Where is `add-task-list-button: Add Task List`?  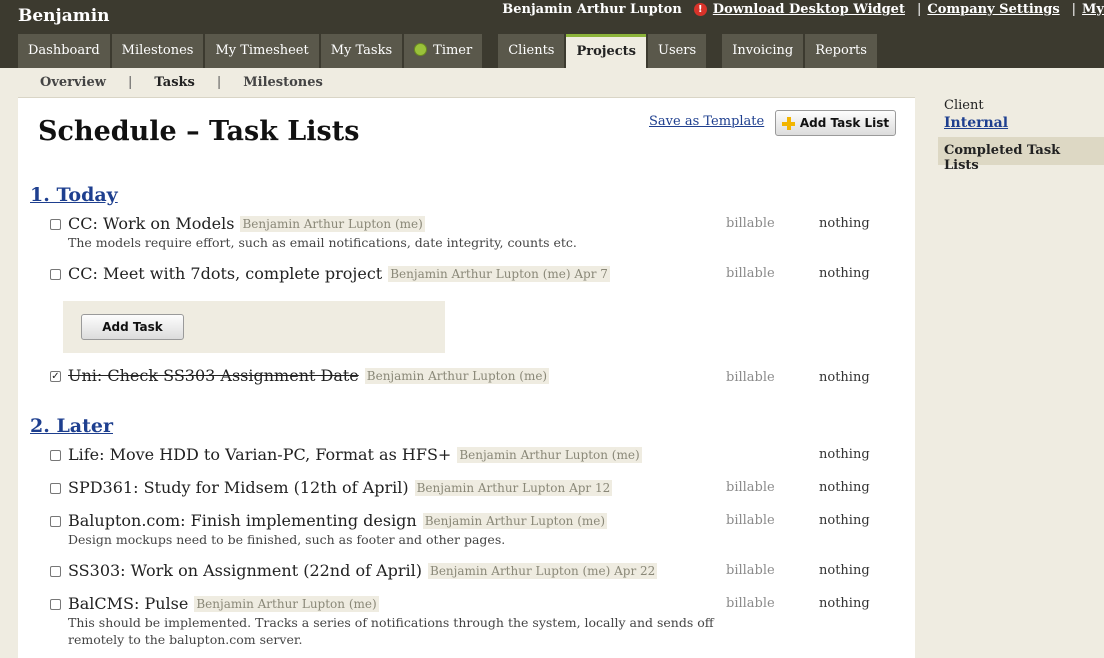 add-task-list-button: Add Task List is located at coordinates (835, 123).